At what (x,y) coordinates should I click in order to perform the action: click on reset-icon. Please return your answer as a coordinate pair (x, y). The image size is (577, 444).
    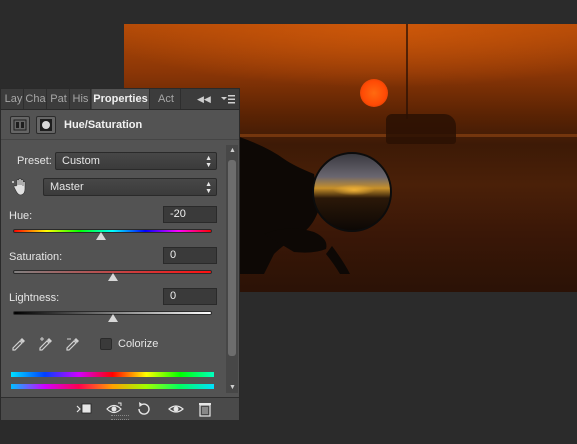
    Looking at the image, I should click on (144, 409).